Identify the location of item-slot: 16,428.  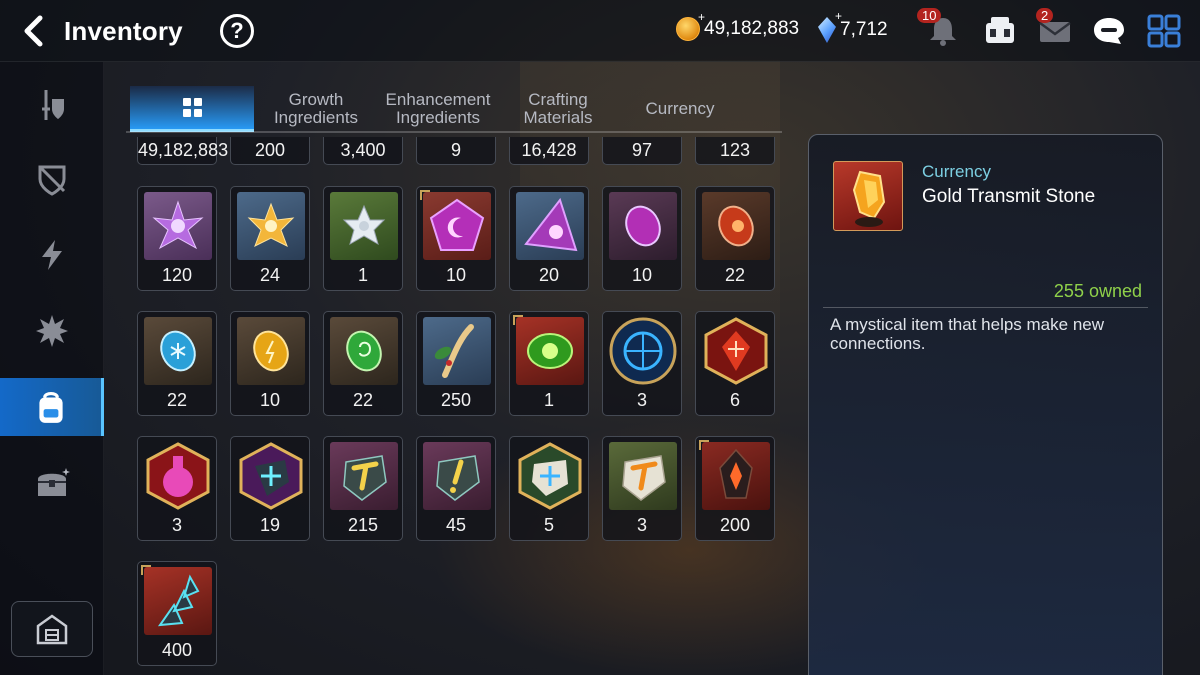
(549, 151).